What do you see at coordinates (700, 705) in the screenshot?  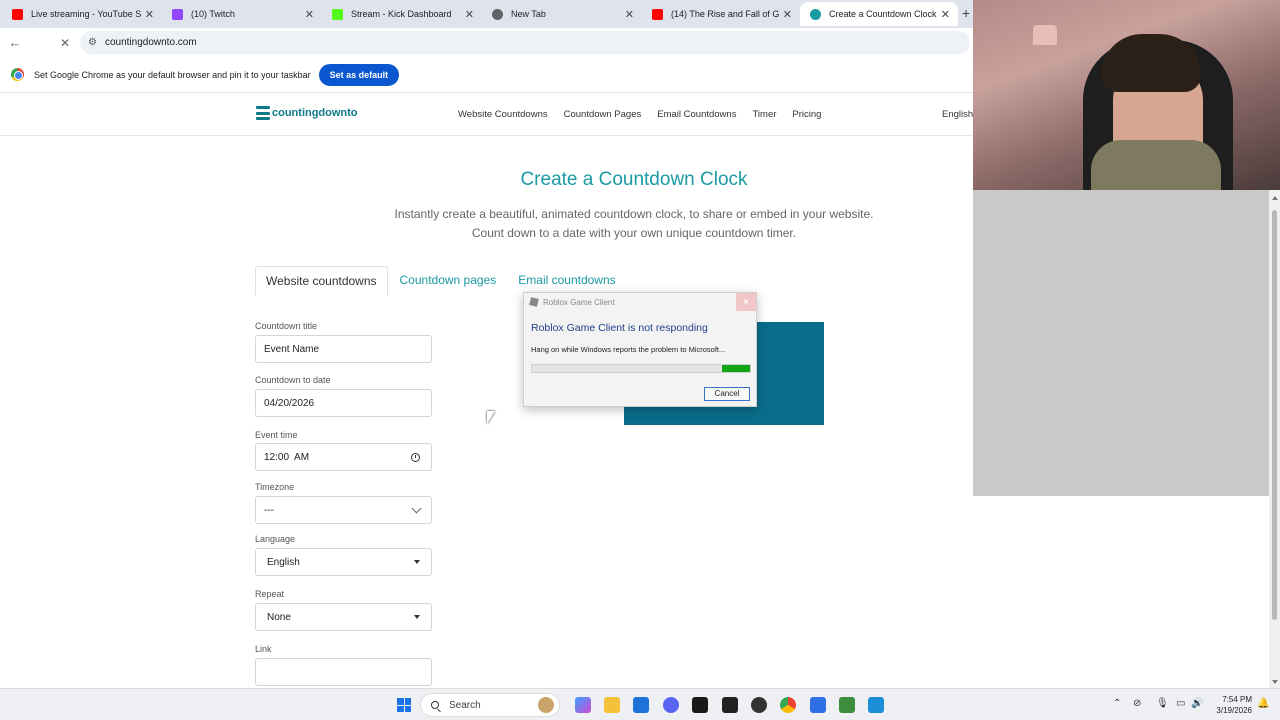 I see `capcut-icon` at bounding box center [700, 705].